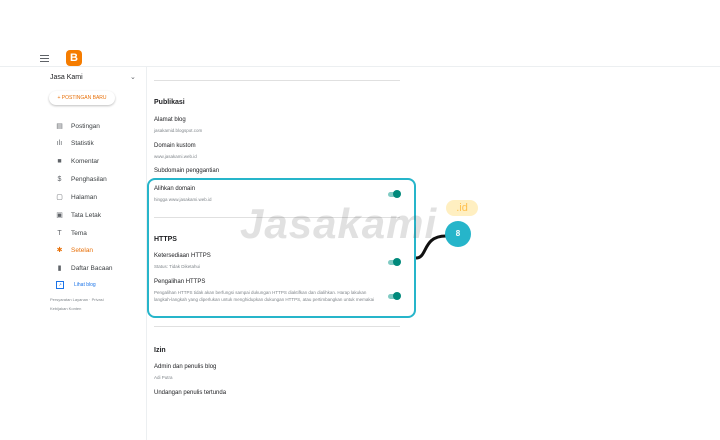 This screenshot has height=440, width=720. I want to click on sidebar-item-settings: ✱ Setelan, so click(74, 250).